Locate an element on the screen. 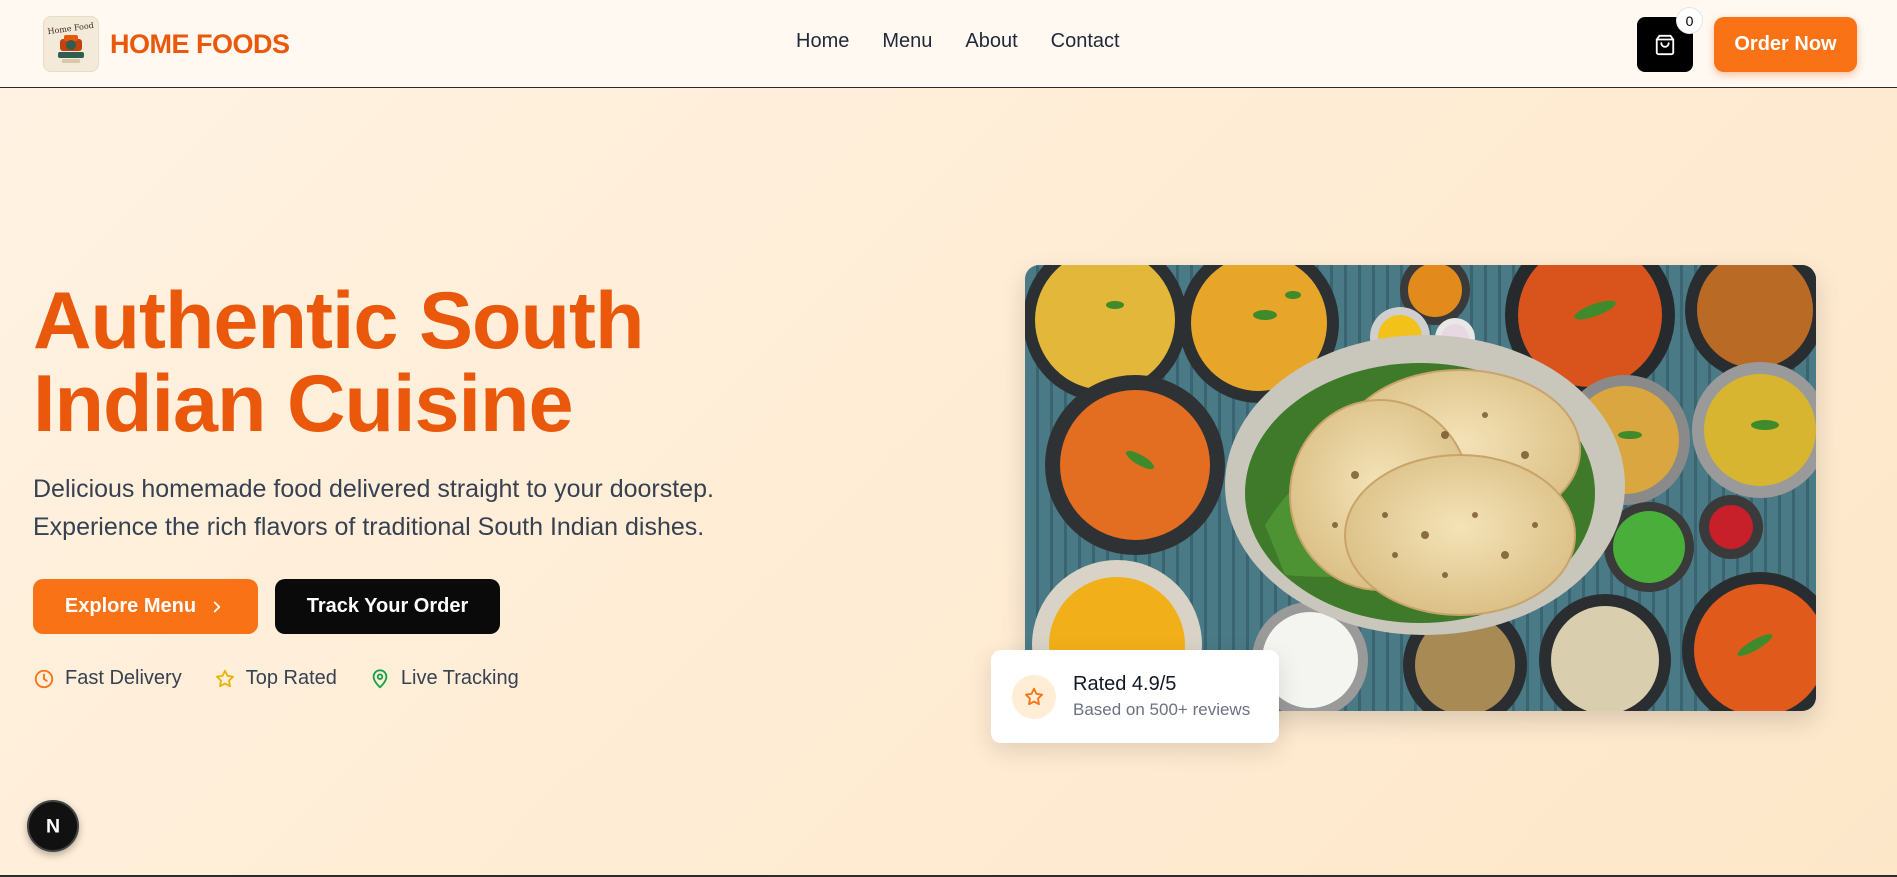 The width and height of the screenshot is (1897, 877). logo: Home Food HOME FOODS is located at coordinates (166, 44).